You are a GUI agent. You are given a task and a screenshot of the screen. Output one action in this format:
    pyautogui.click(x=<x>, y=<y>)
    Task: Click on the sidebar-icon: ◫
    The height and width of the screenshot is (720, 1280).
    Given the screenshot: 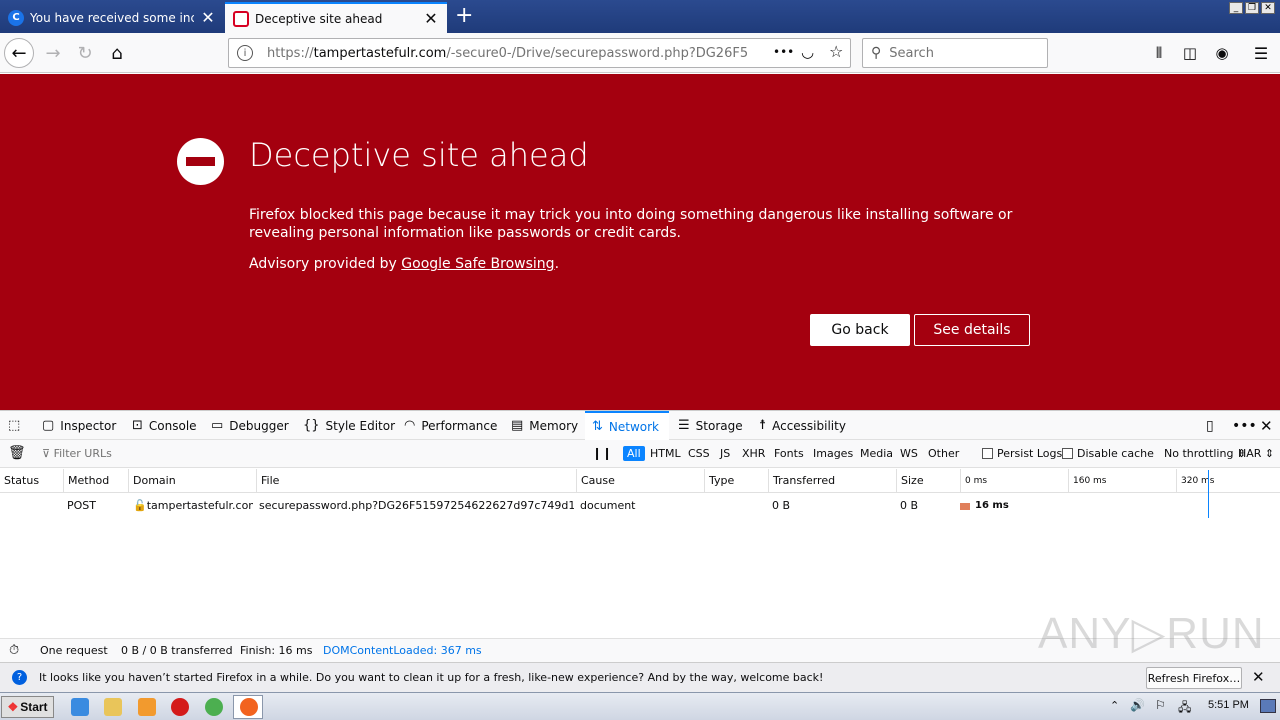 What is the action you would take?
    pyautogui.click(x=1190, y=53)
    